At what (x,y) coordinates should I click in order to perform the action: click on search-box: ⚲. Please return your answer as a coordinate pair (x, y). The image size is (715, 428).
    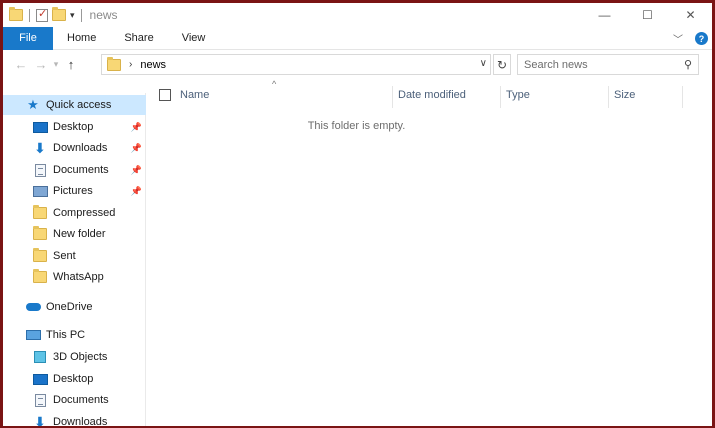
    Looking at the image, I should click on (608, 64).